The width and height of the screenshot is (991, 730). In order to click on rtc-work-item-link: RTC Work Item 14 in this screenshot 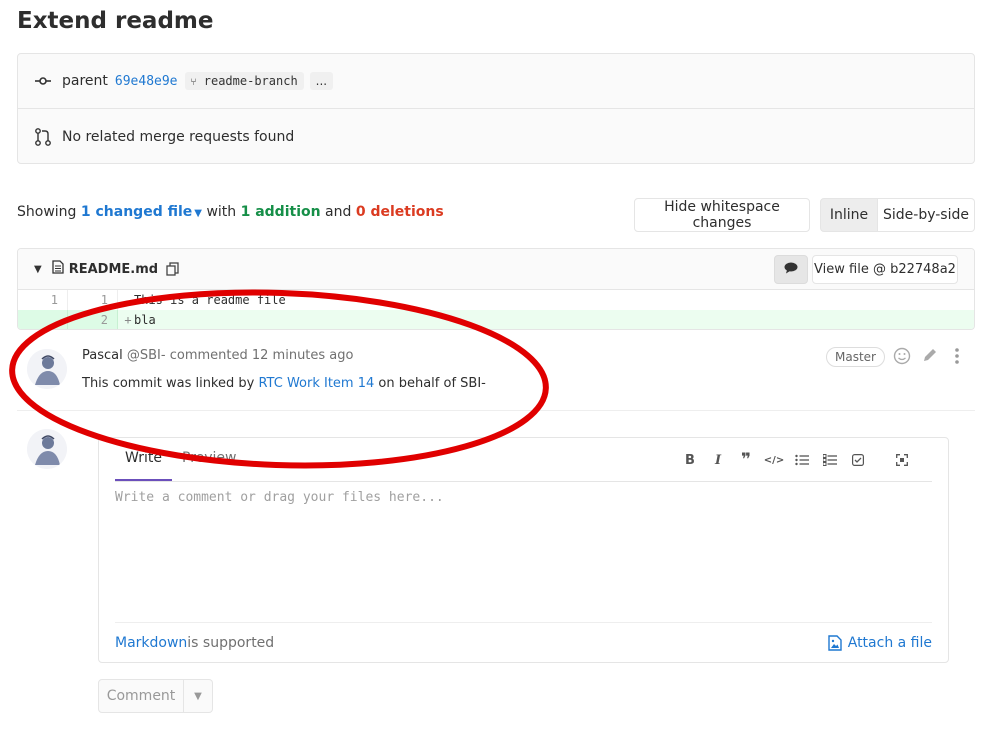, I will do `click(316, 383)`.